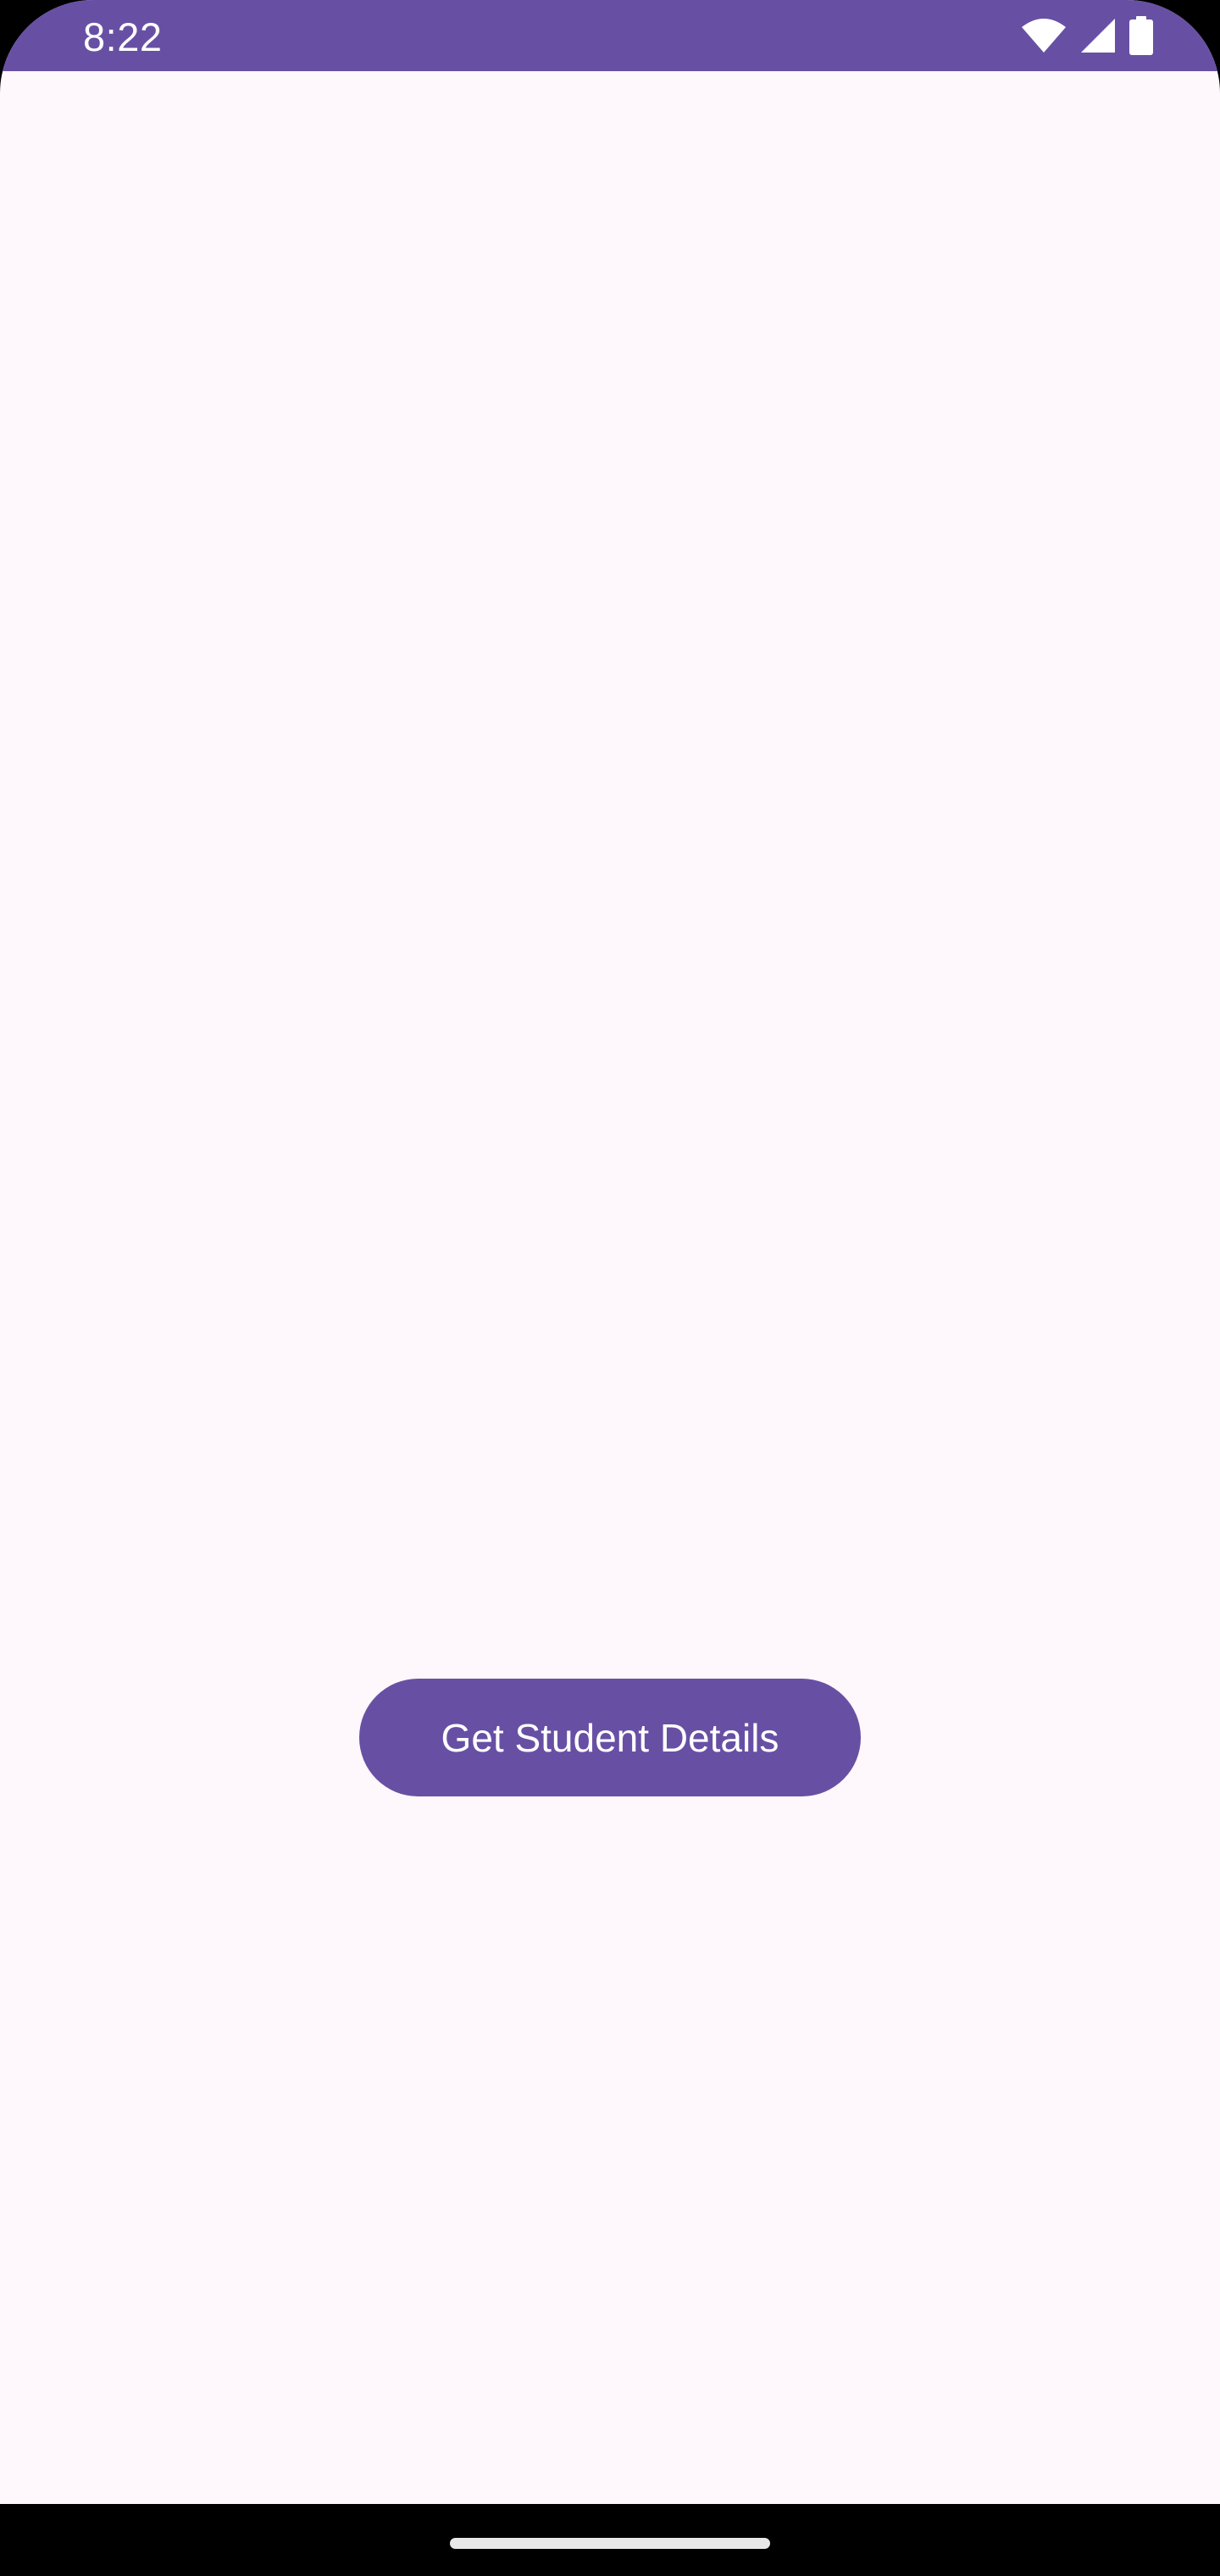 The height and width of the screenshot is (2576, 1220). I want to click on battery-icon, so click(1141, 35).